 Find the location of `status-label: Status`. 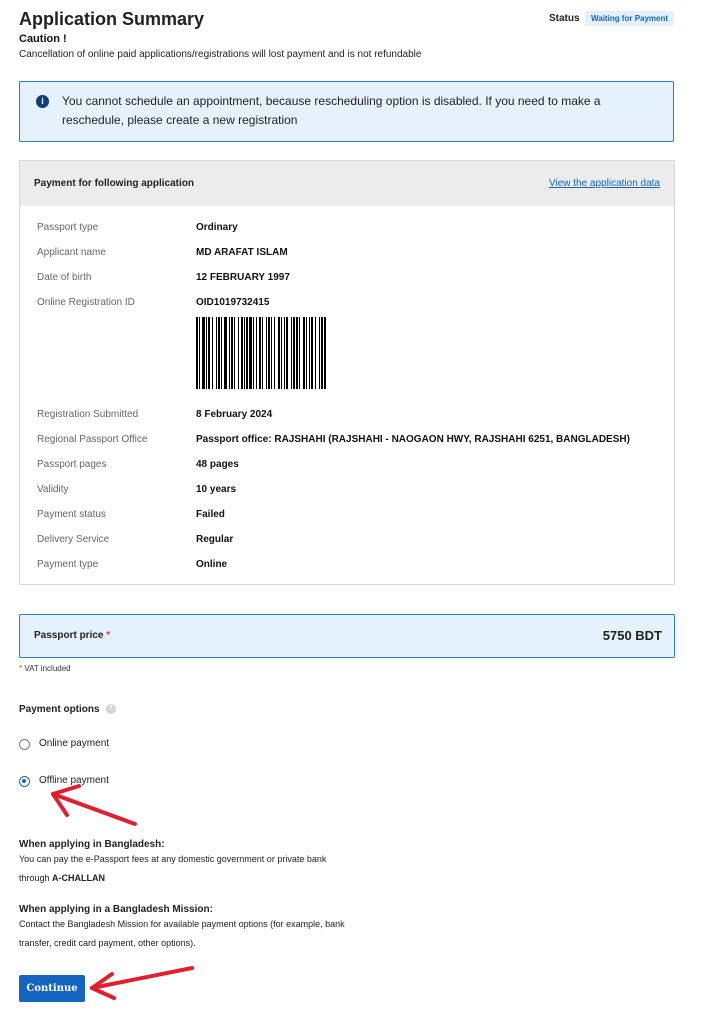

status-label: Status is located at coordinates (564, 18).